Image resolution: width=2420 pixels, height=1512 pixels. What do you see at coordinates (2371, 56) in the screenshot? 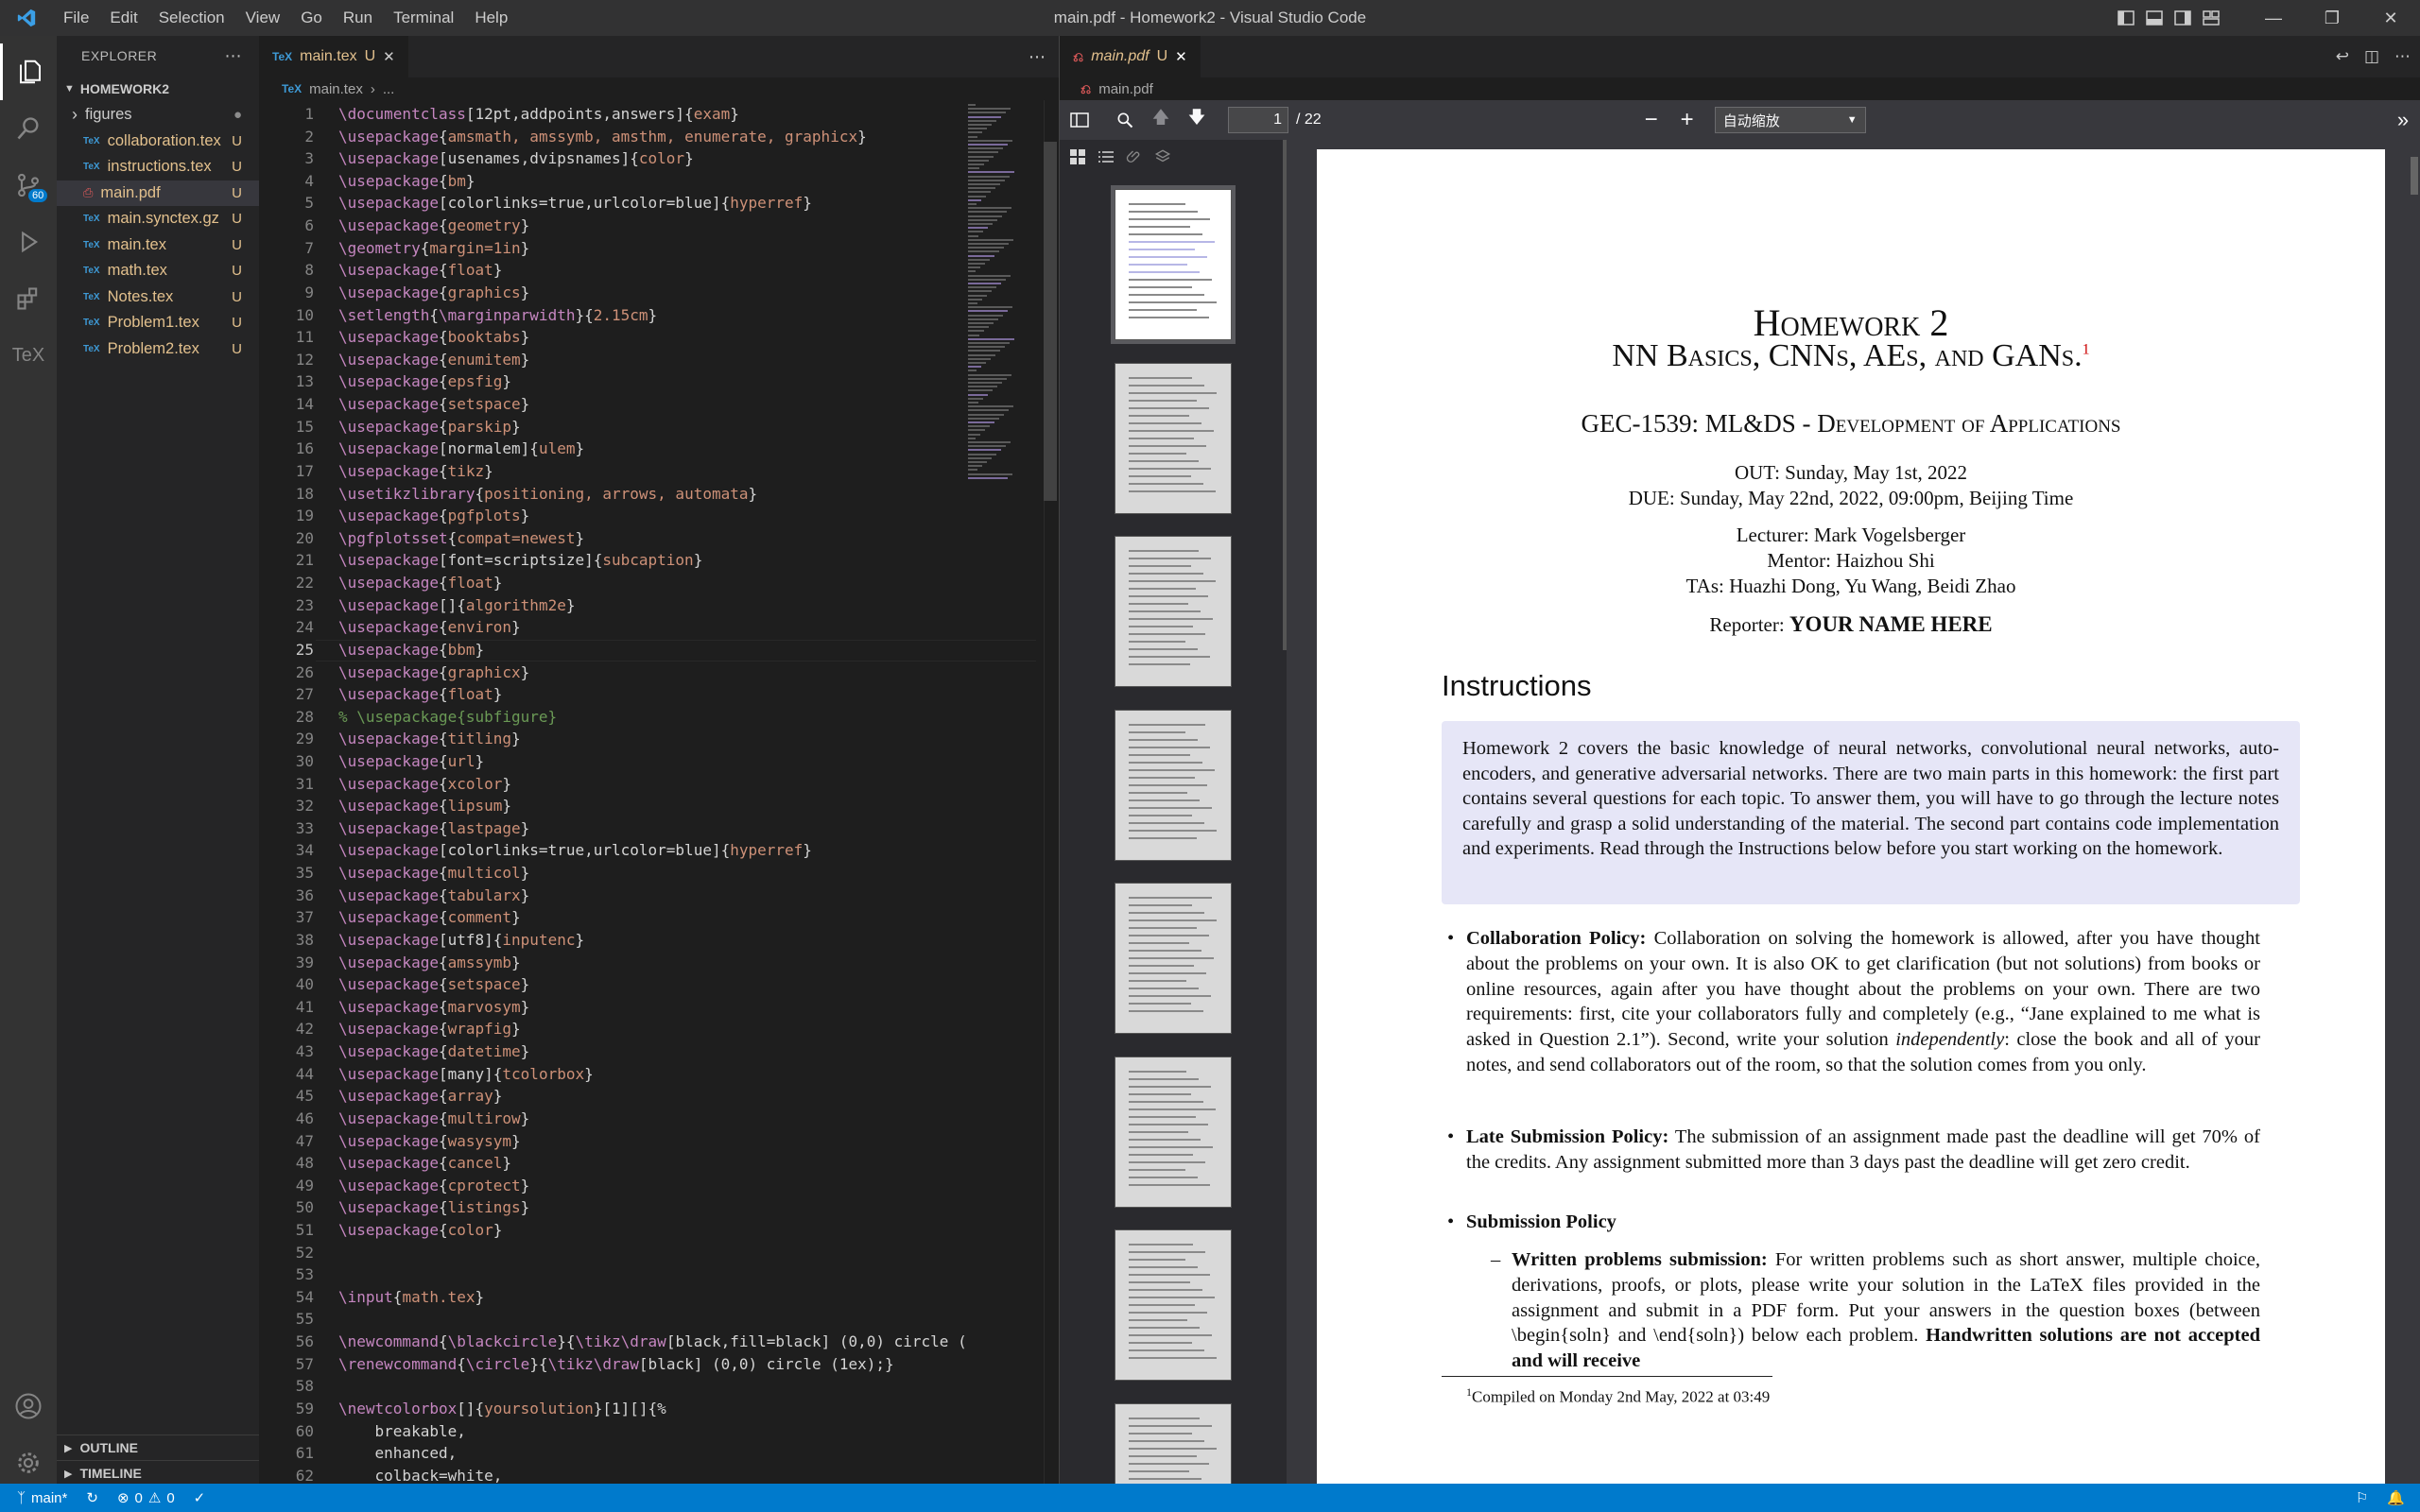
I see `split-editor-icon: ◫` at bounding box center [2371, 56].